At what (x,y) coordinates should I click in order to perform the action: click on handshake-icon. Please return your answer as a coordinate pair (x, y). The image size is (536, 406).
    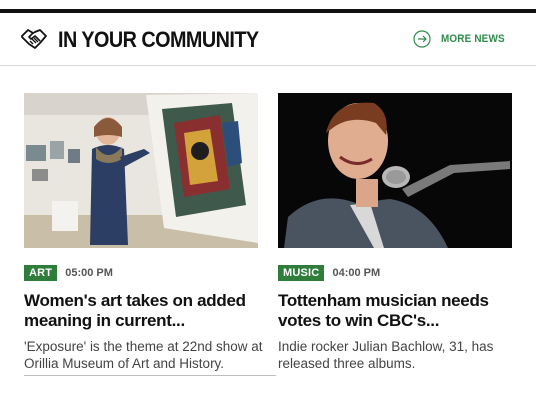
    Looking at the image, I should click on (34, 39).